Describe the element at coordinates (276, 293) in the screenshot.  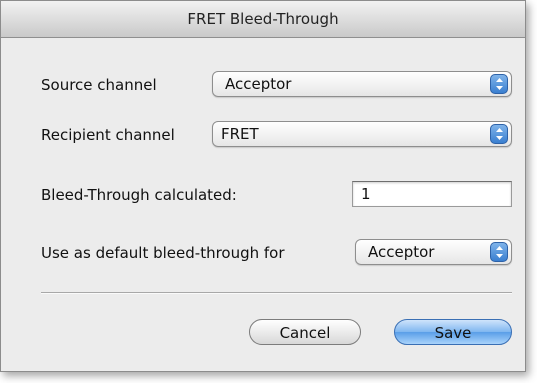
I see `separator` at that location.